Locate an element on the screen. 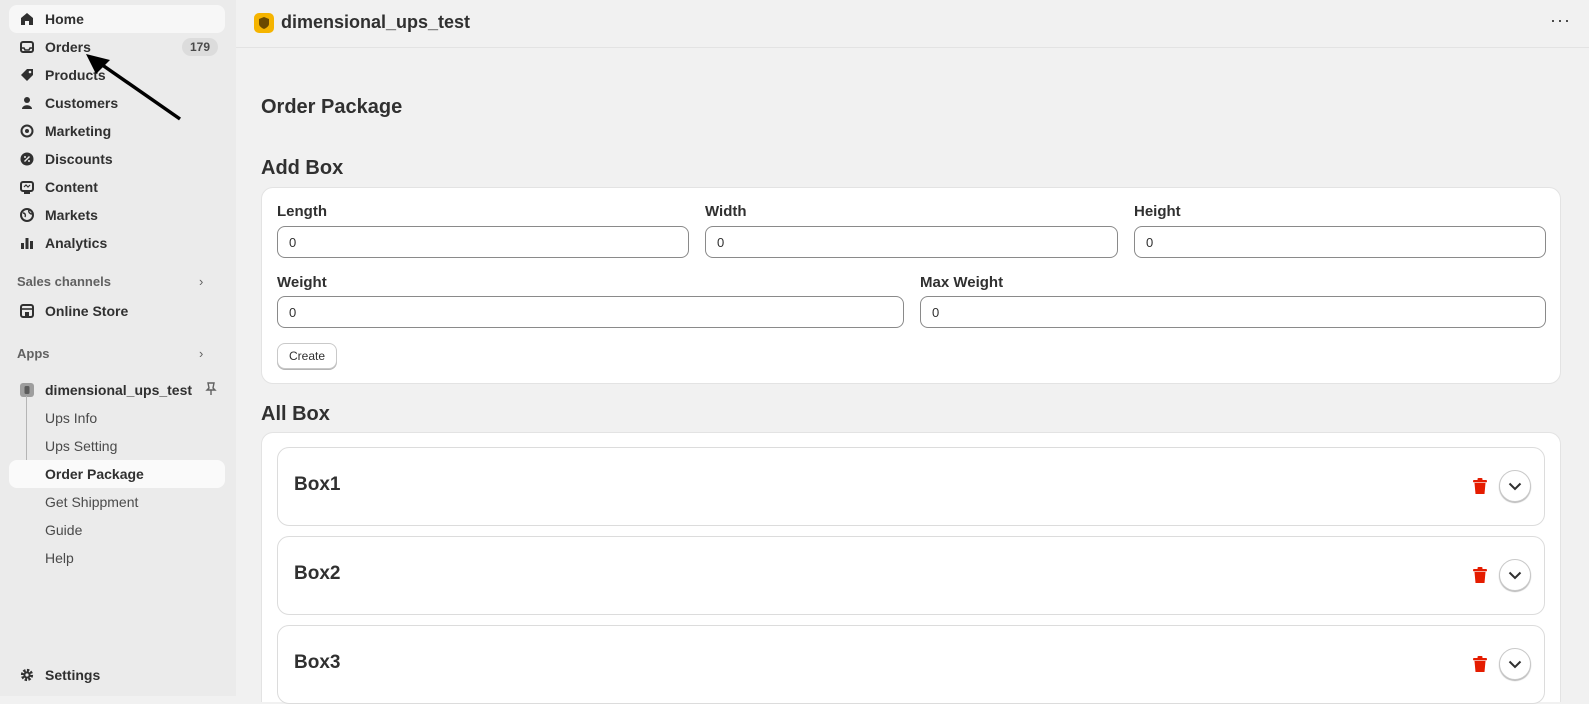  sidebar-subitem-guide: Guide is located at coordinates (117, 530).